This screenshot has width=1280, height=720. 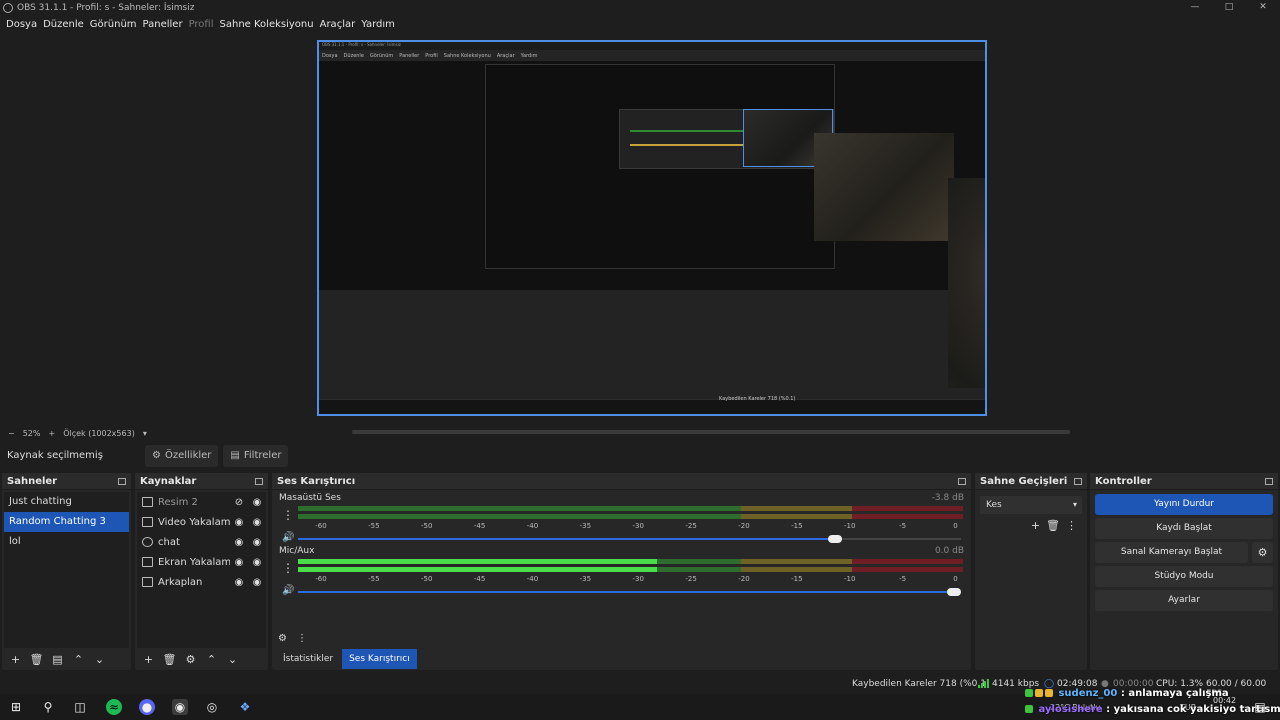 I want to click on scene-transitions-dock: Sahne Geçişleri Kes ▾ + 🗑 ⋮, so click(x=1031, y=571).